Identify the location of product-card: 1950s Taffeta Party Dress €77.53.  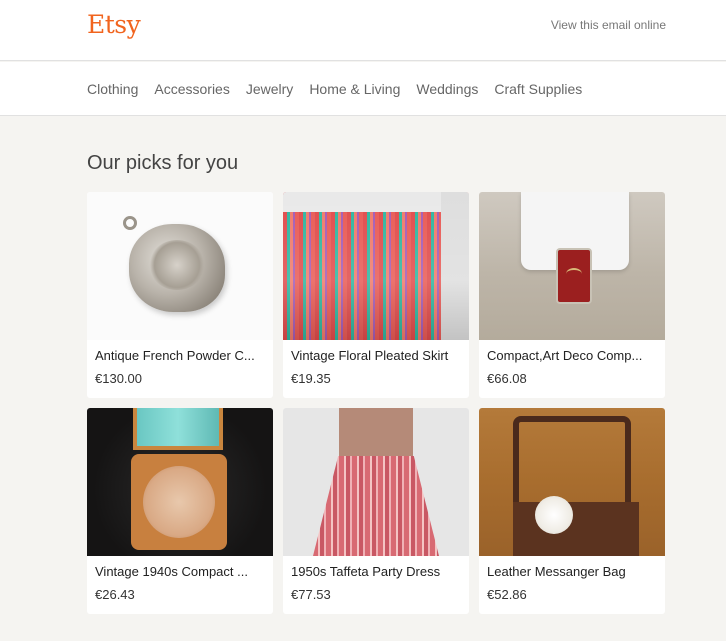
(376, 511).